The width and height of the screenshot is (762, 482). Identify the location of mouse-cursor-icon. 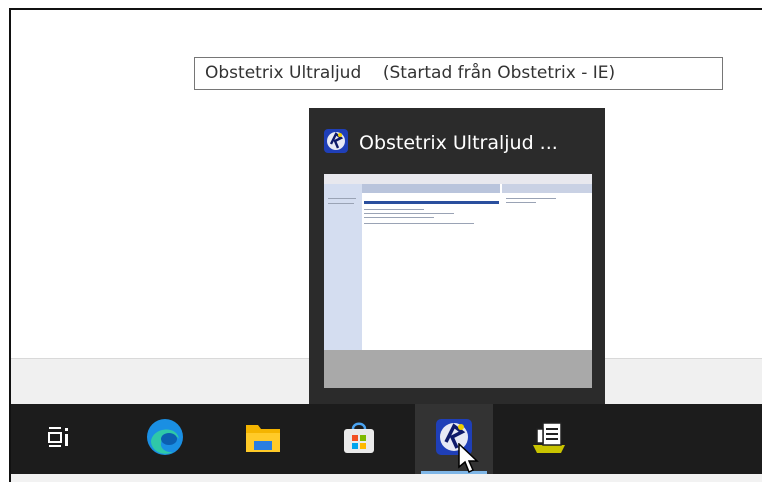
(469, 460).